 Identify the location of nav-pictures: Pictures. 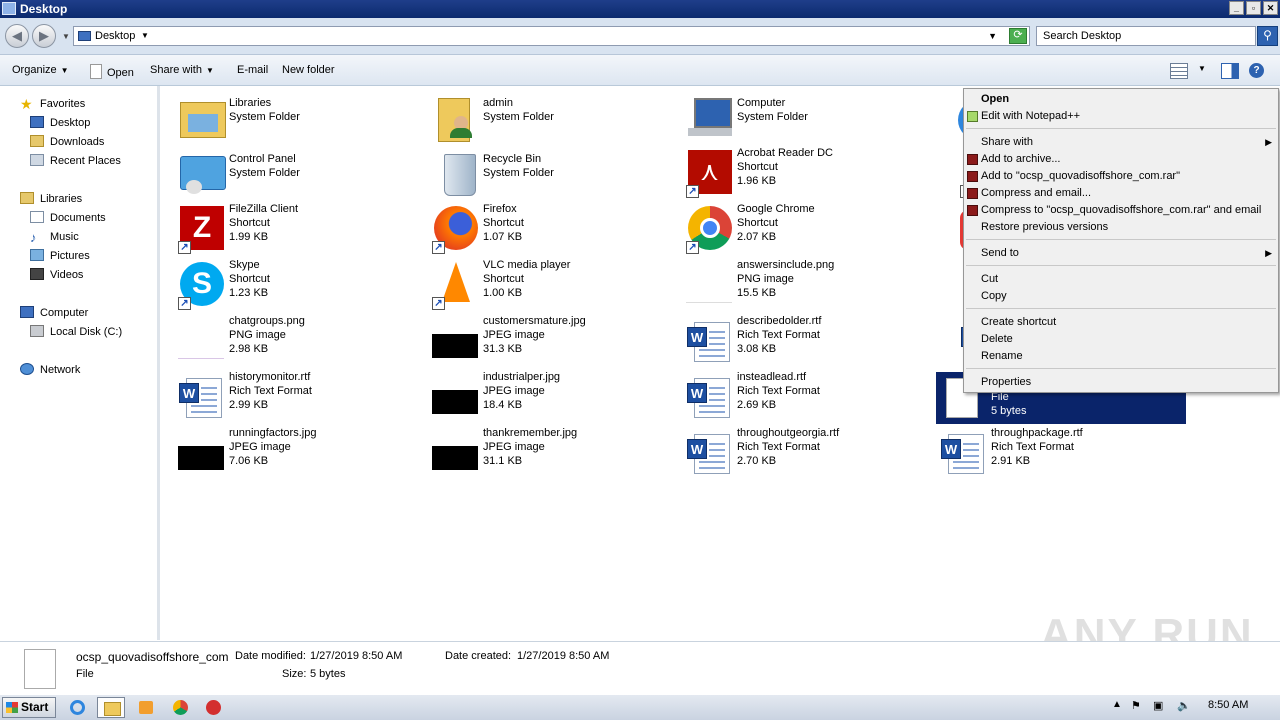
(60, 256).